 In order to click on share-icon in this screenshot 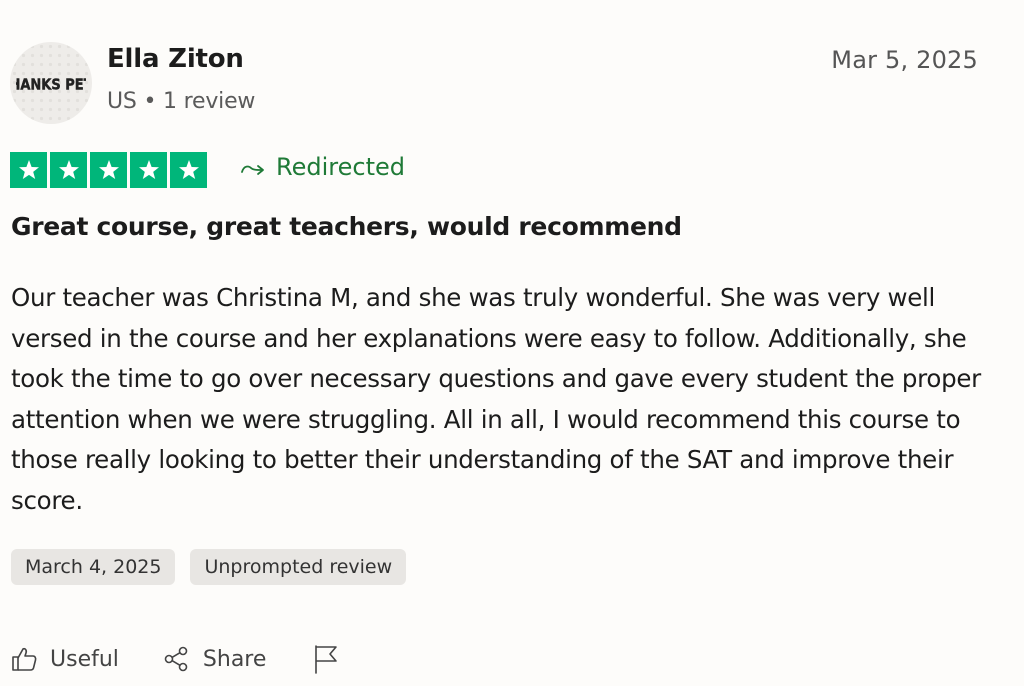, I will do `click(176, 659)`.